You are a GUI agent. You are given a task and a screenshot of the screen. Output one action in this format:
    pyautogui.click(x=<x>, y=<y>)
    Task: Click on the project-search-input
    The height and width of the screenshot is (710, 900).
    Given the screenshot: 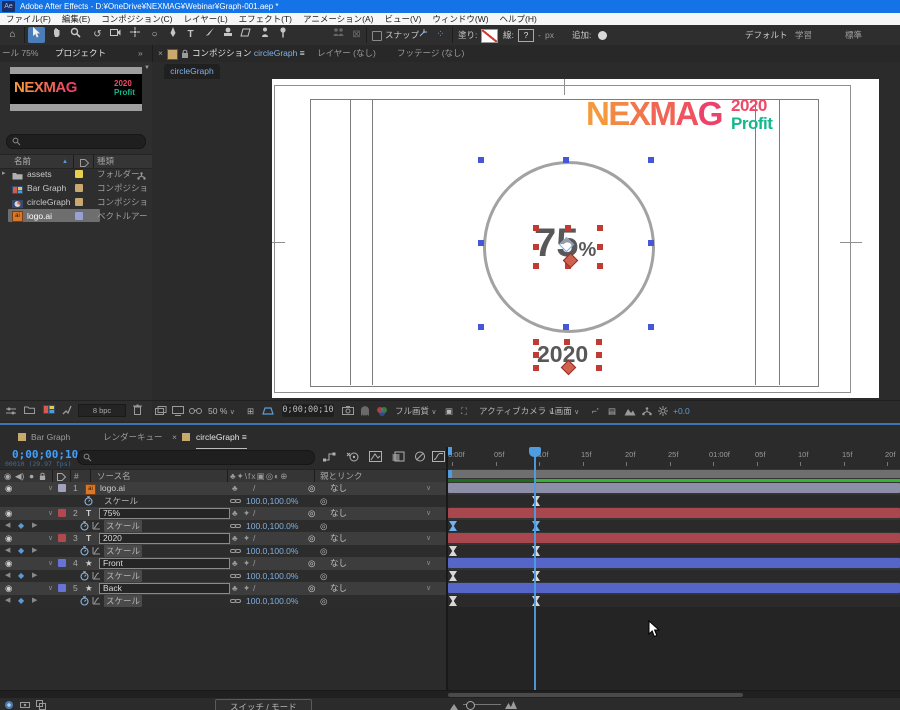 What is the action you would take?
    pyautogui.click(x=76, y=141)
    